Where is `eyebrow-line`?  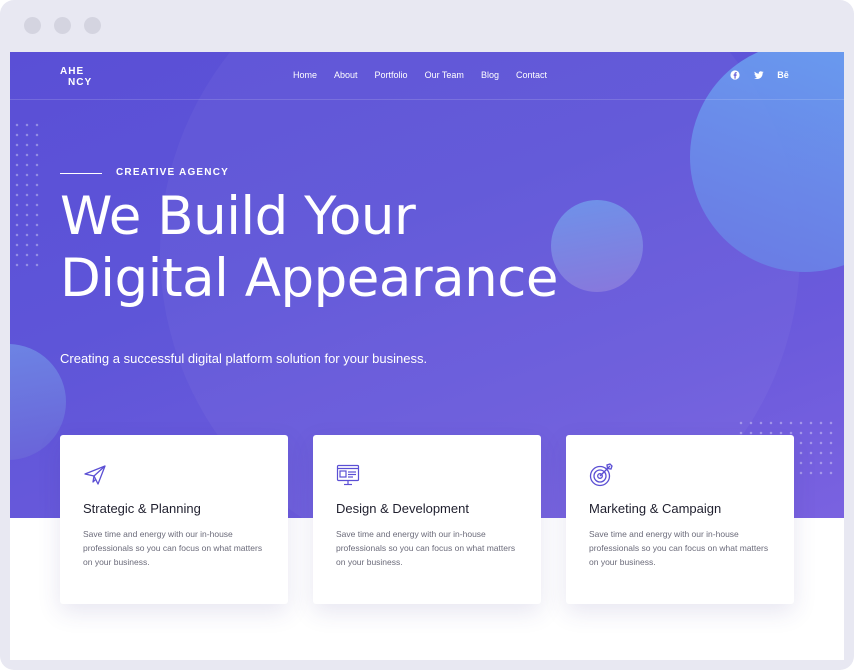 eyebrow-line is located at coordinates (81, 173).